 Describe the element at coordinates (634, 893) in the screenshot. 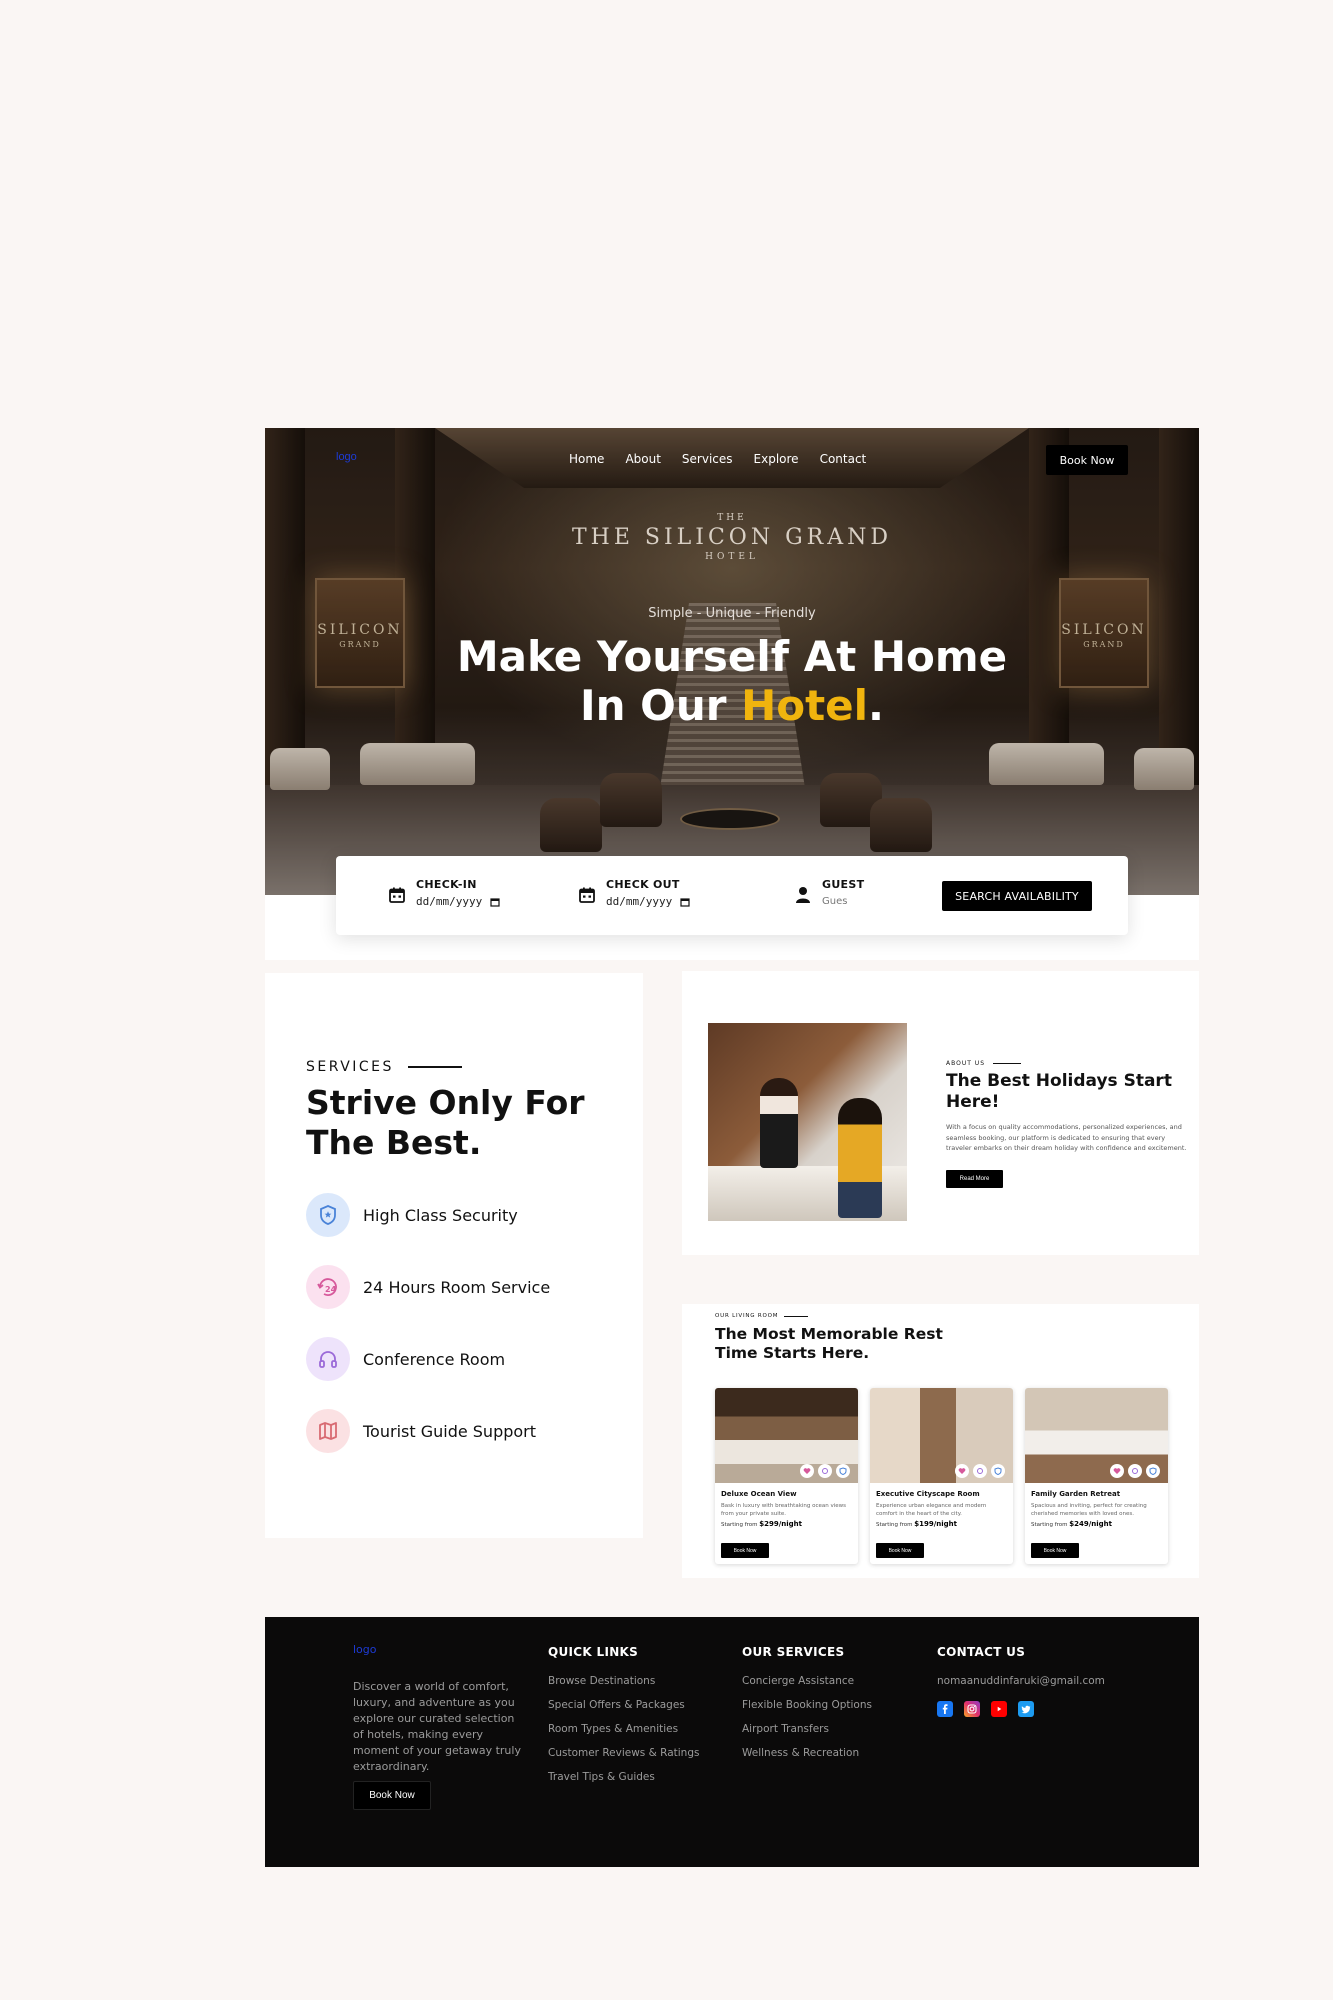

I see `checkout-field: CHECK OUT dd/mm/yyyy` at that location.